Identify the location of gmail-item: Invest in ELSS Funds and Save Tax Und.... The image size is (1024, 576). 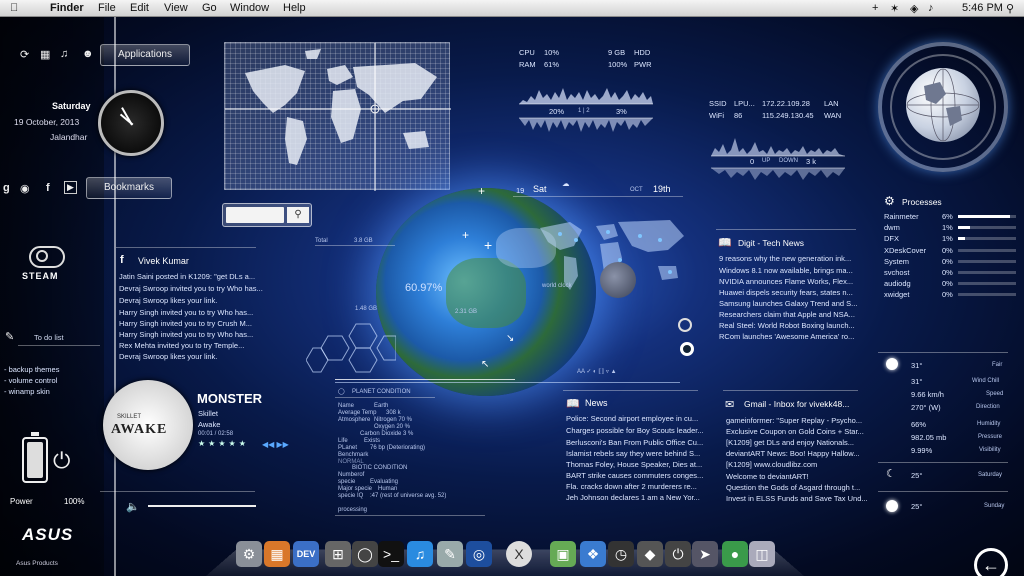
(797, 498).